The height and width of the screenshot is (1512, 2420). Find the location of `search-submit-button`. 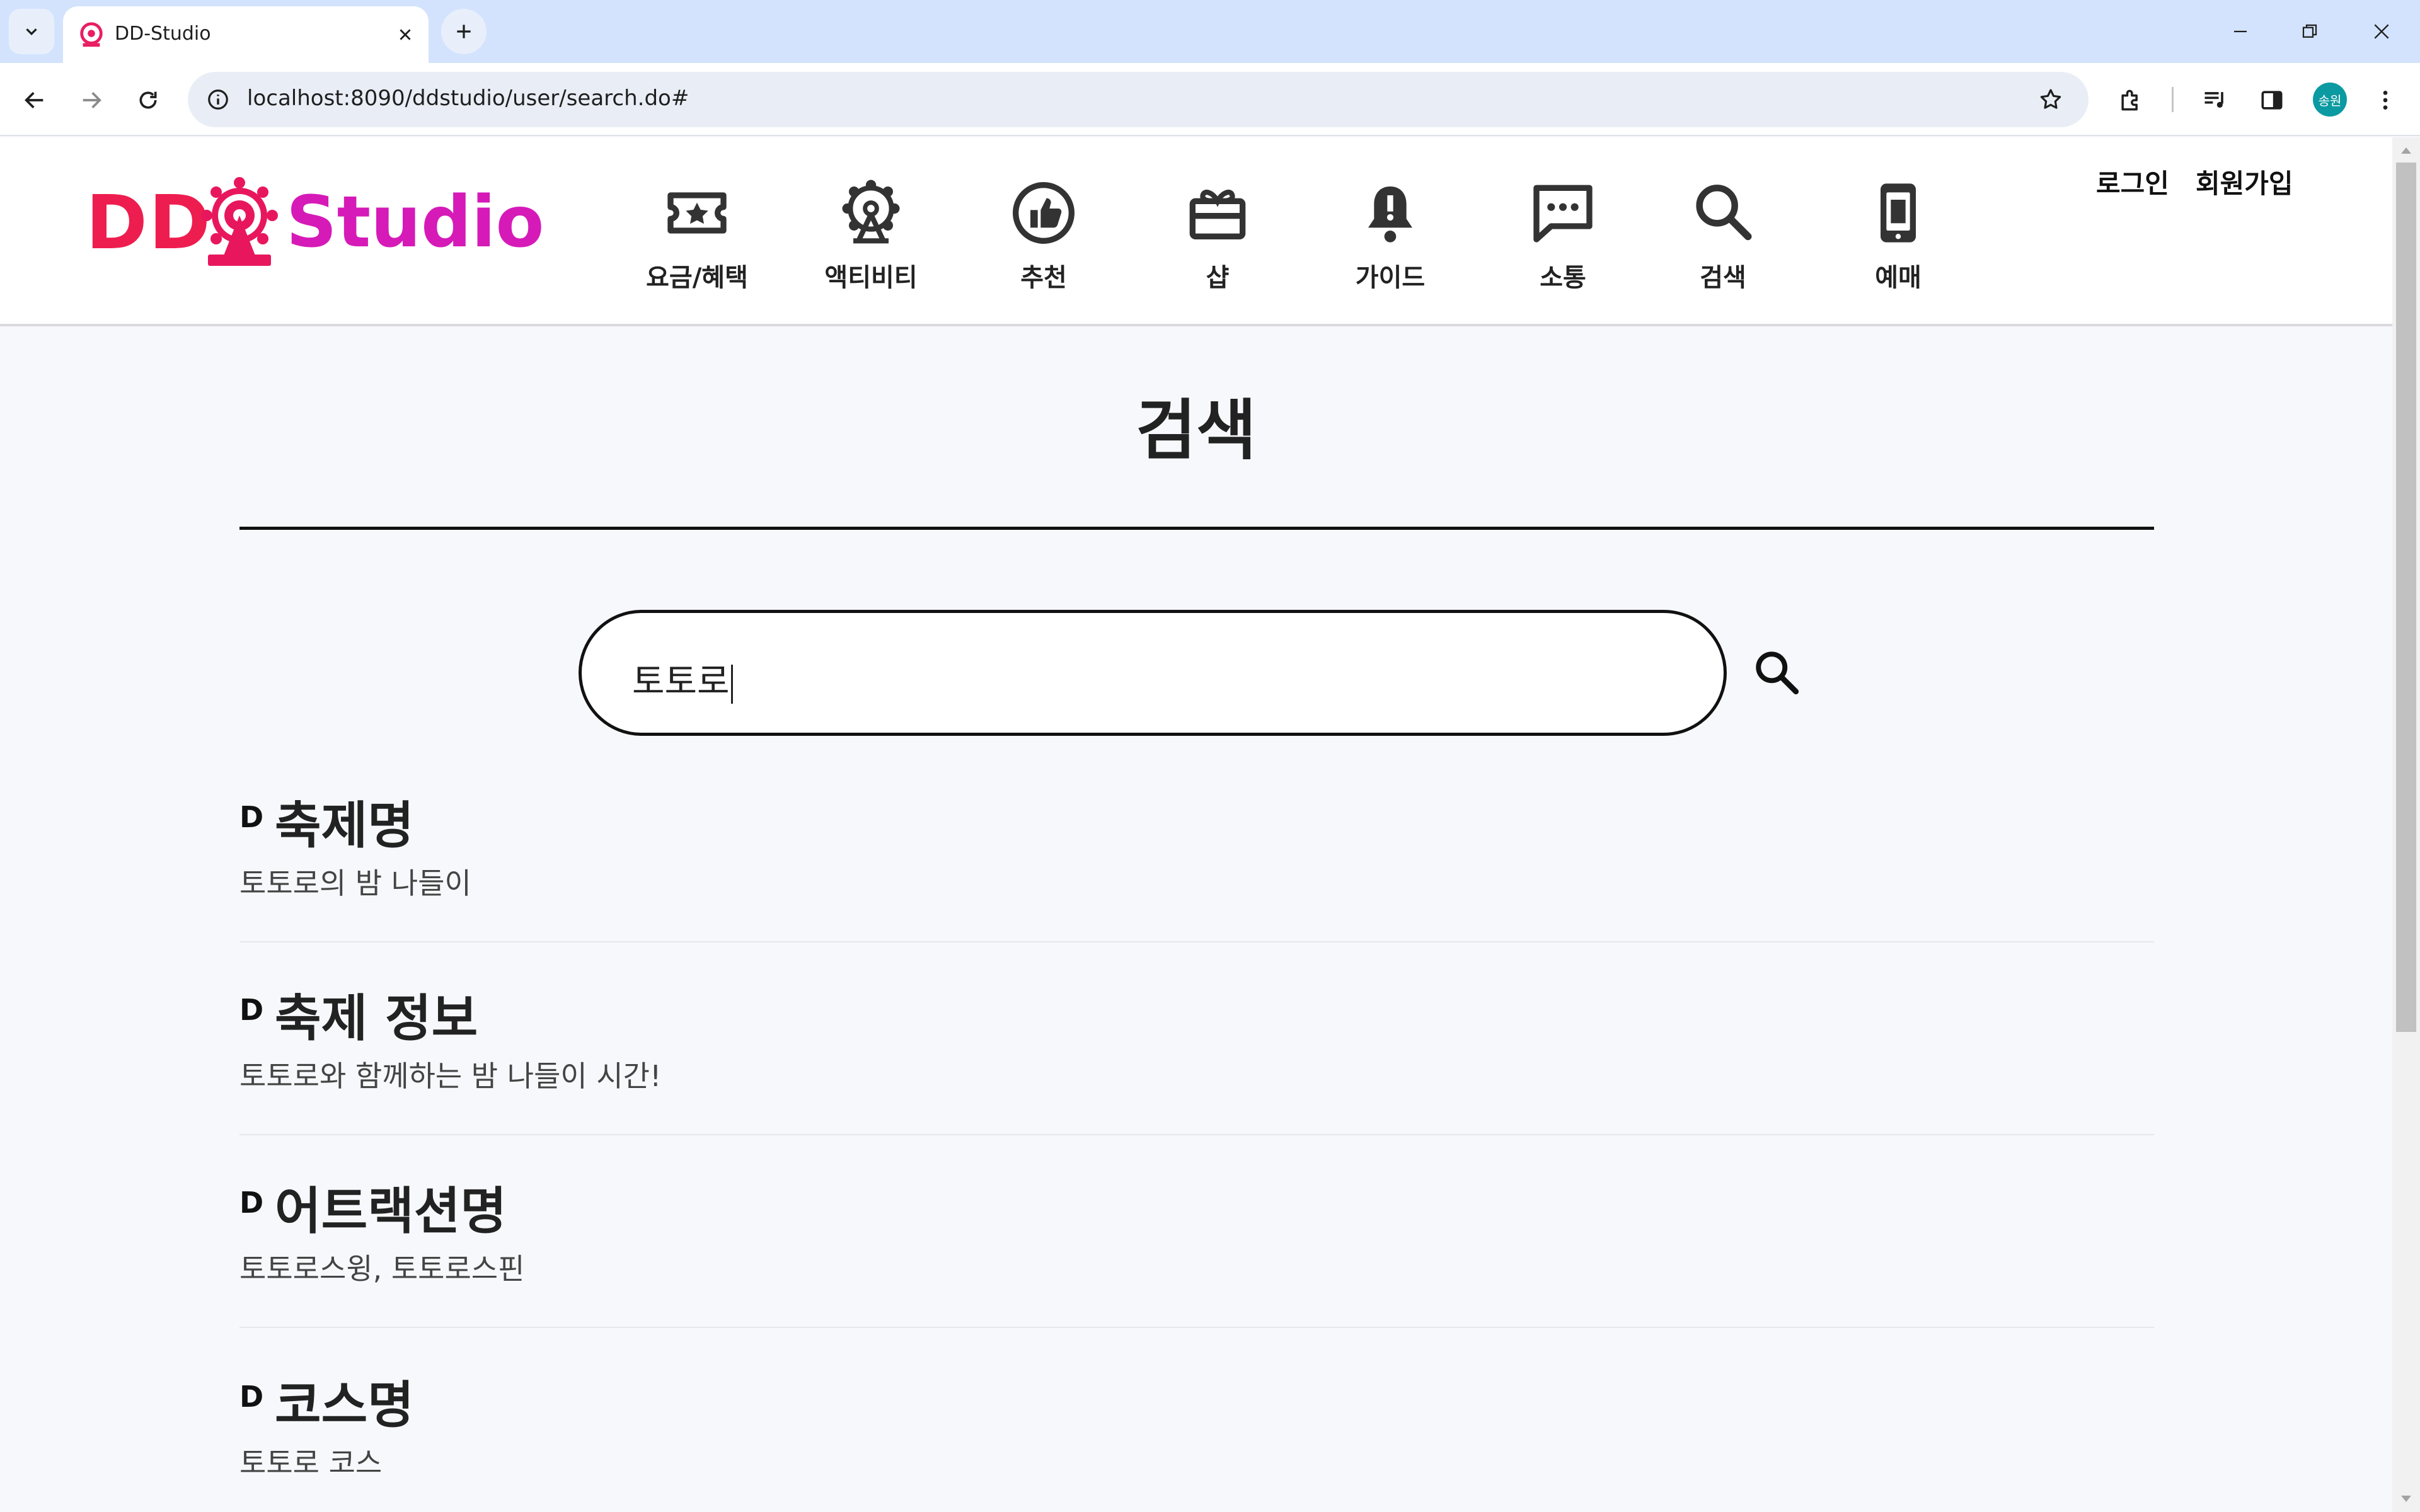

search-submit-button is located at coordinates (1777, 672).